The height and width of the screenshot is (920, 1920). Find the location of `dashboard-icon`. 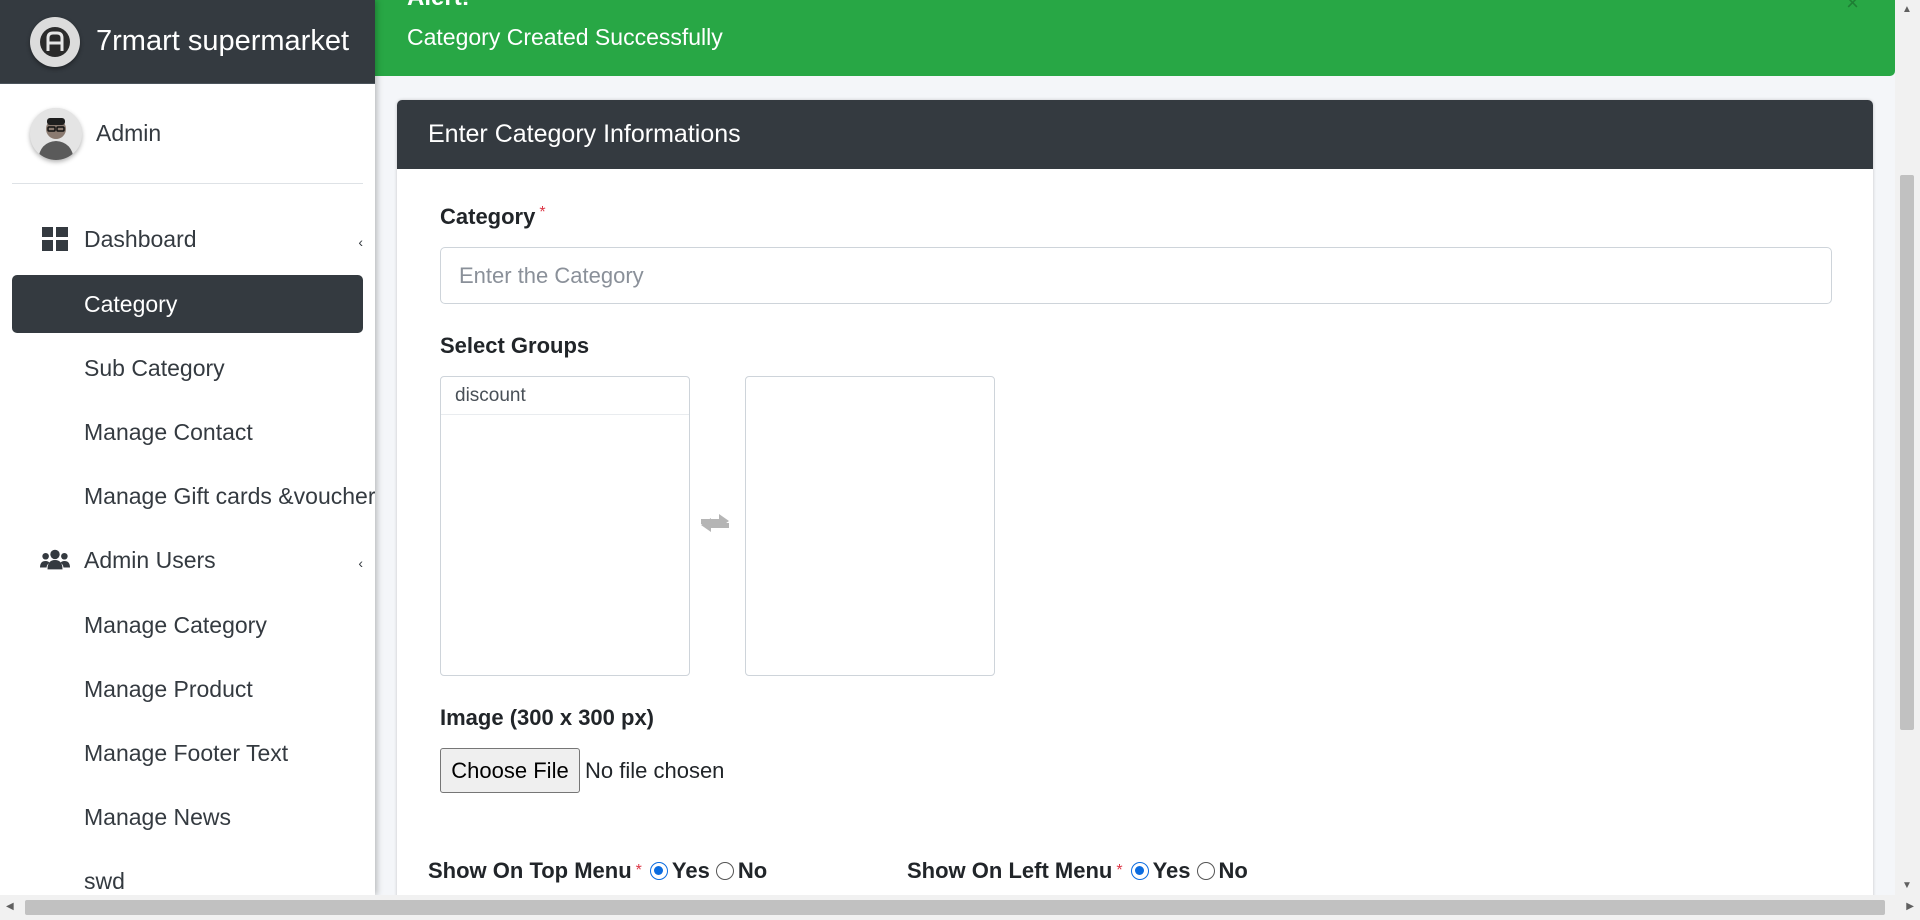

dashboard-icon is located at coordinates (55, 239).